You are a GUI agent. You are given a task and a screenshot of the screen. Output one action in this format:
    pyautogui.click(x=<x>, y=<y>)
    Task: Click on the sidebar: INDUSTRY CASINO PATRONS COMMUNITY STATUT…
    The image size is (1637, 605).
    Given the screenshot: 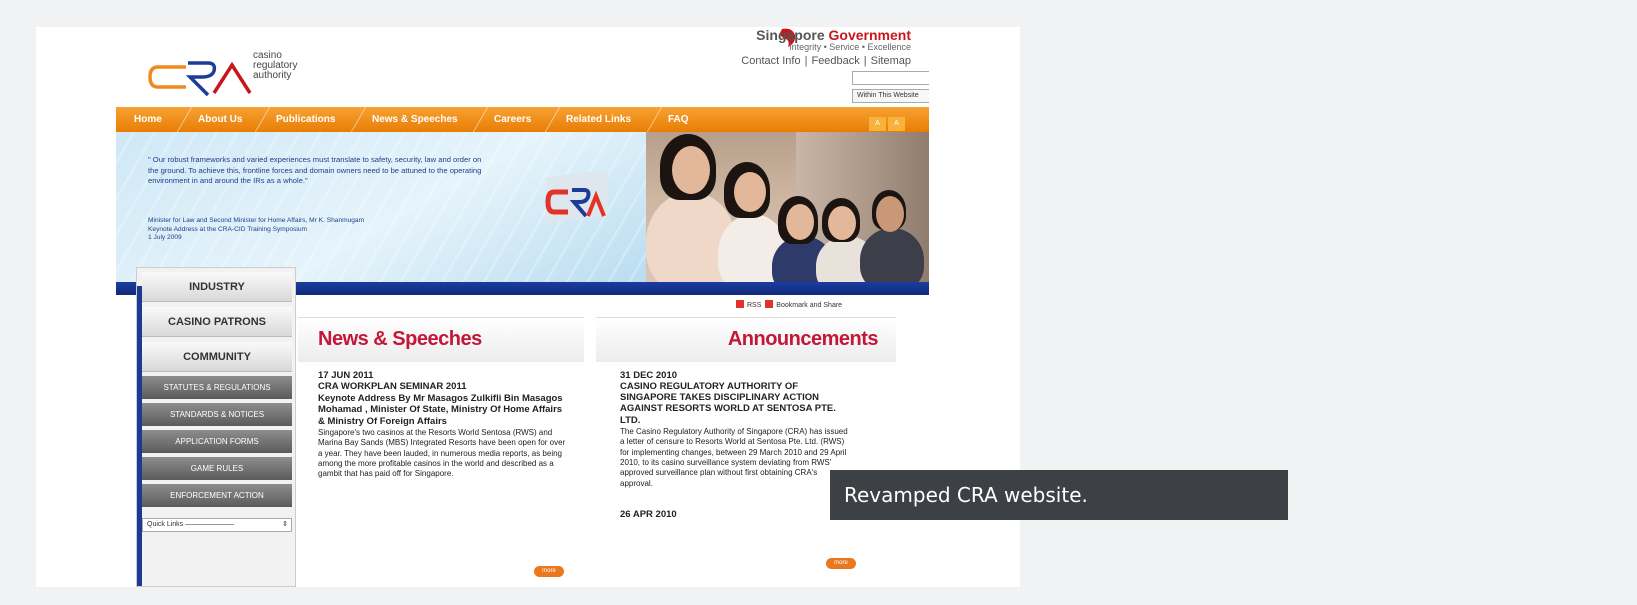 What is the action you would take?
    pyautogui.click(x=216, y=427)
    